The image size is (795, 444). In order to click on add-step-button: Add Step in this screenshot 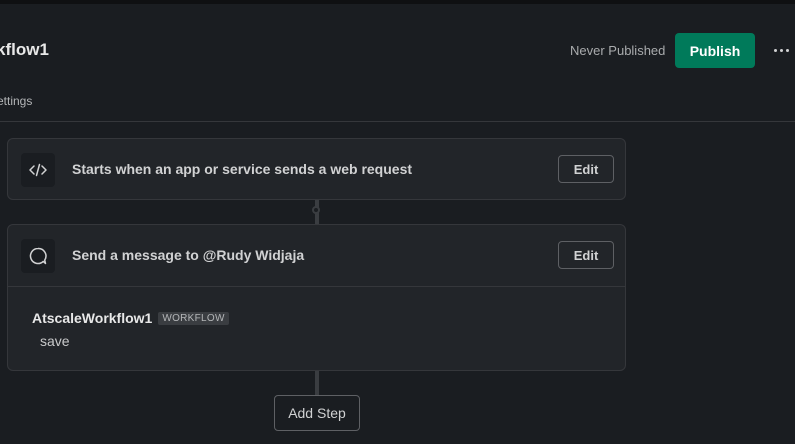, I will do `click(317, 413)`.